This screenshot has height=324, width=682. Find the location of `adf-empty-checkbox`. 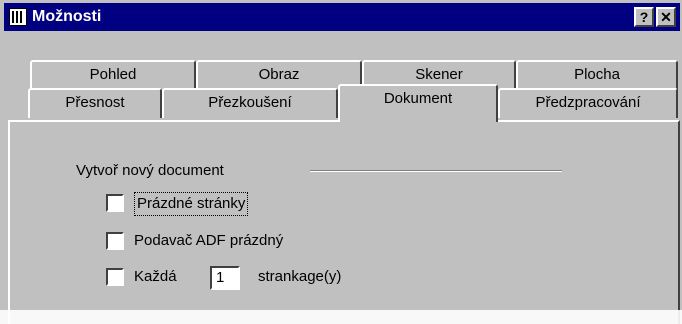

adf-empty-checkbox is located at coordinates (115, 241).